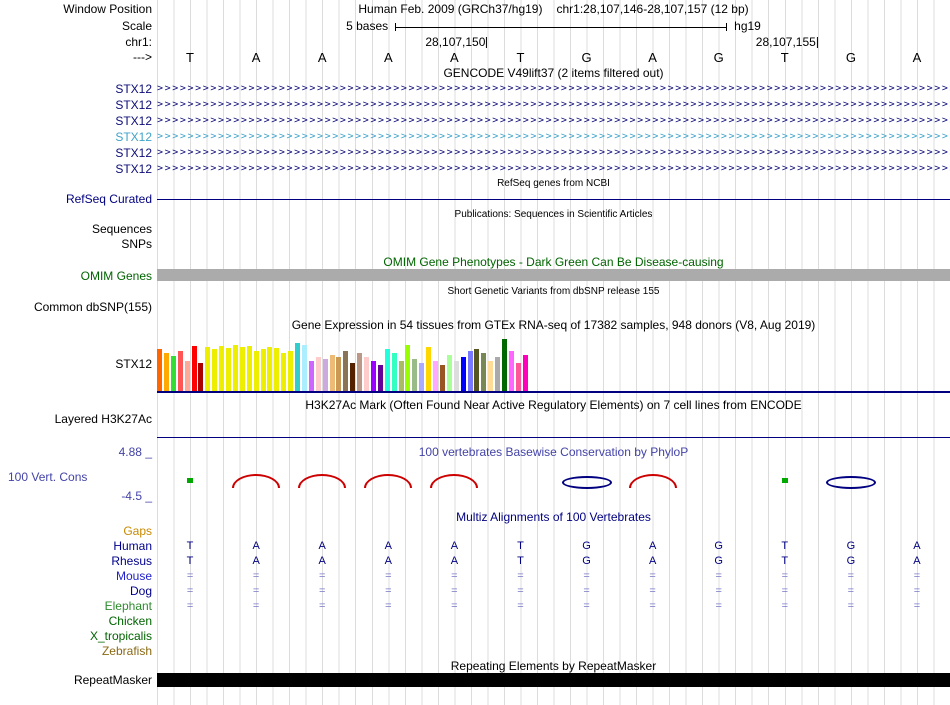 The image size is (950, 705). Describe the element at coordinates (76, 651) in the screenshot. I see `species-label: Zebrafish` at that location.